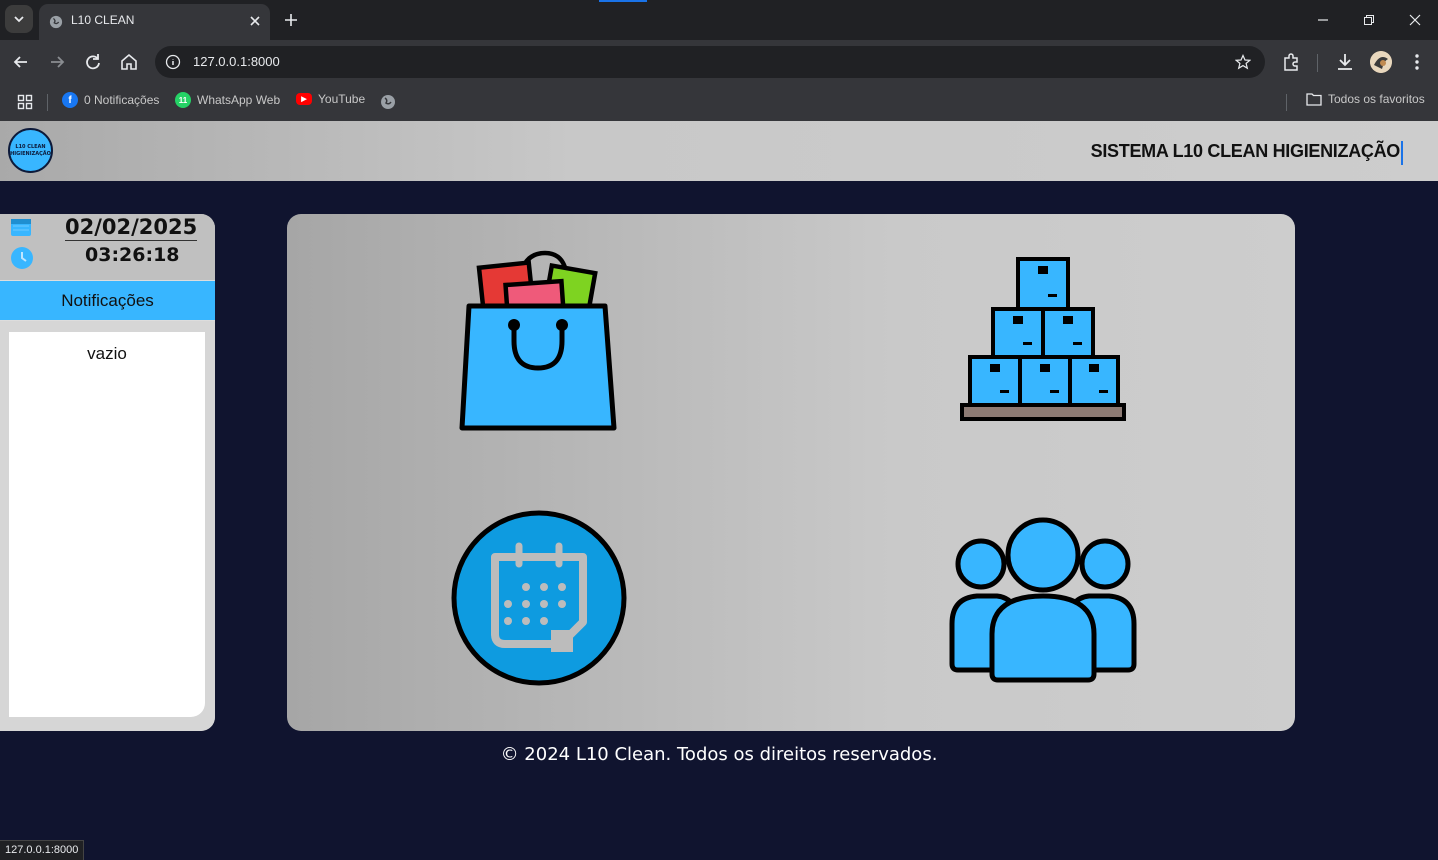 This screenshot has height=860, width=1438. I want to click on notifications-panel: vazio, so click(107, 524).